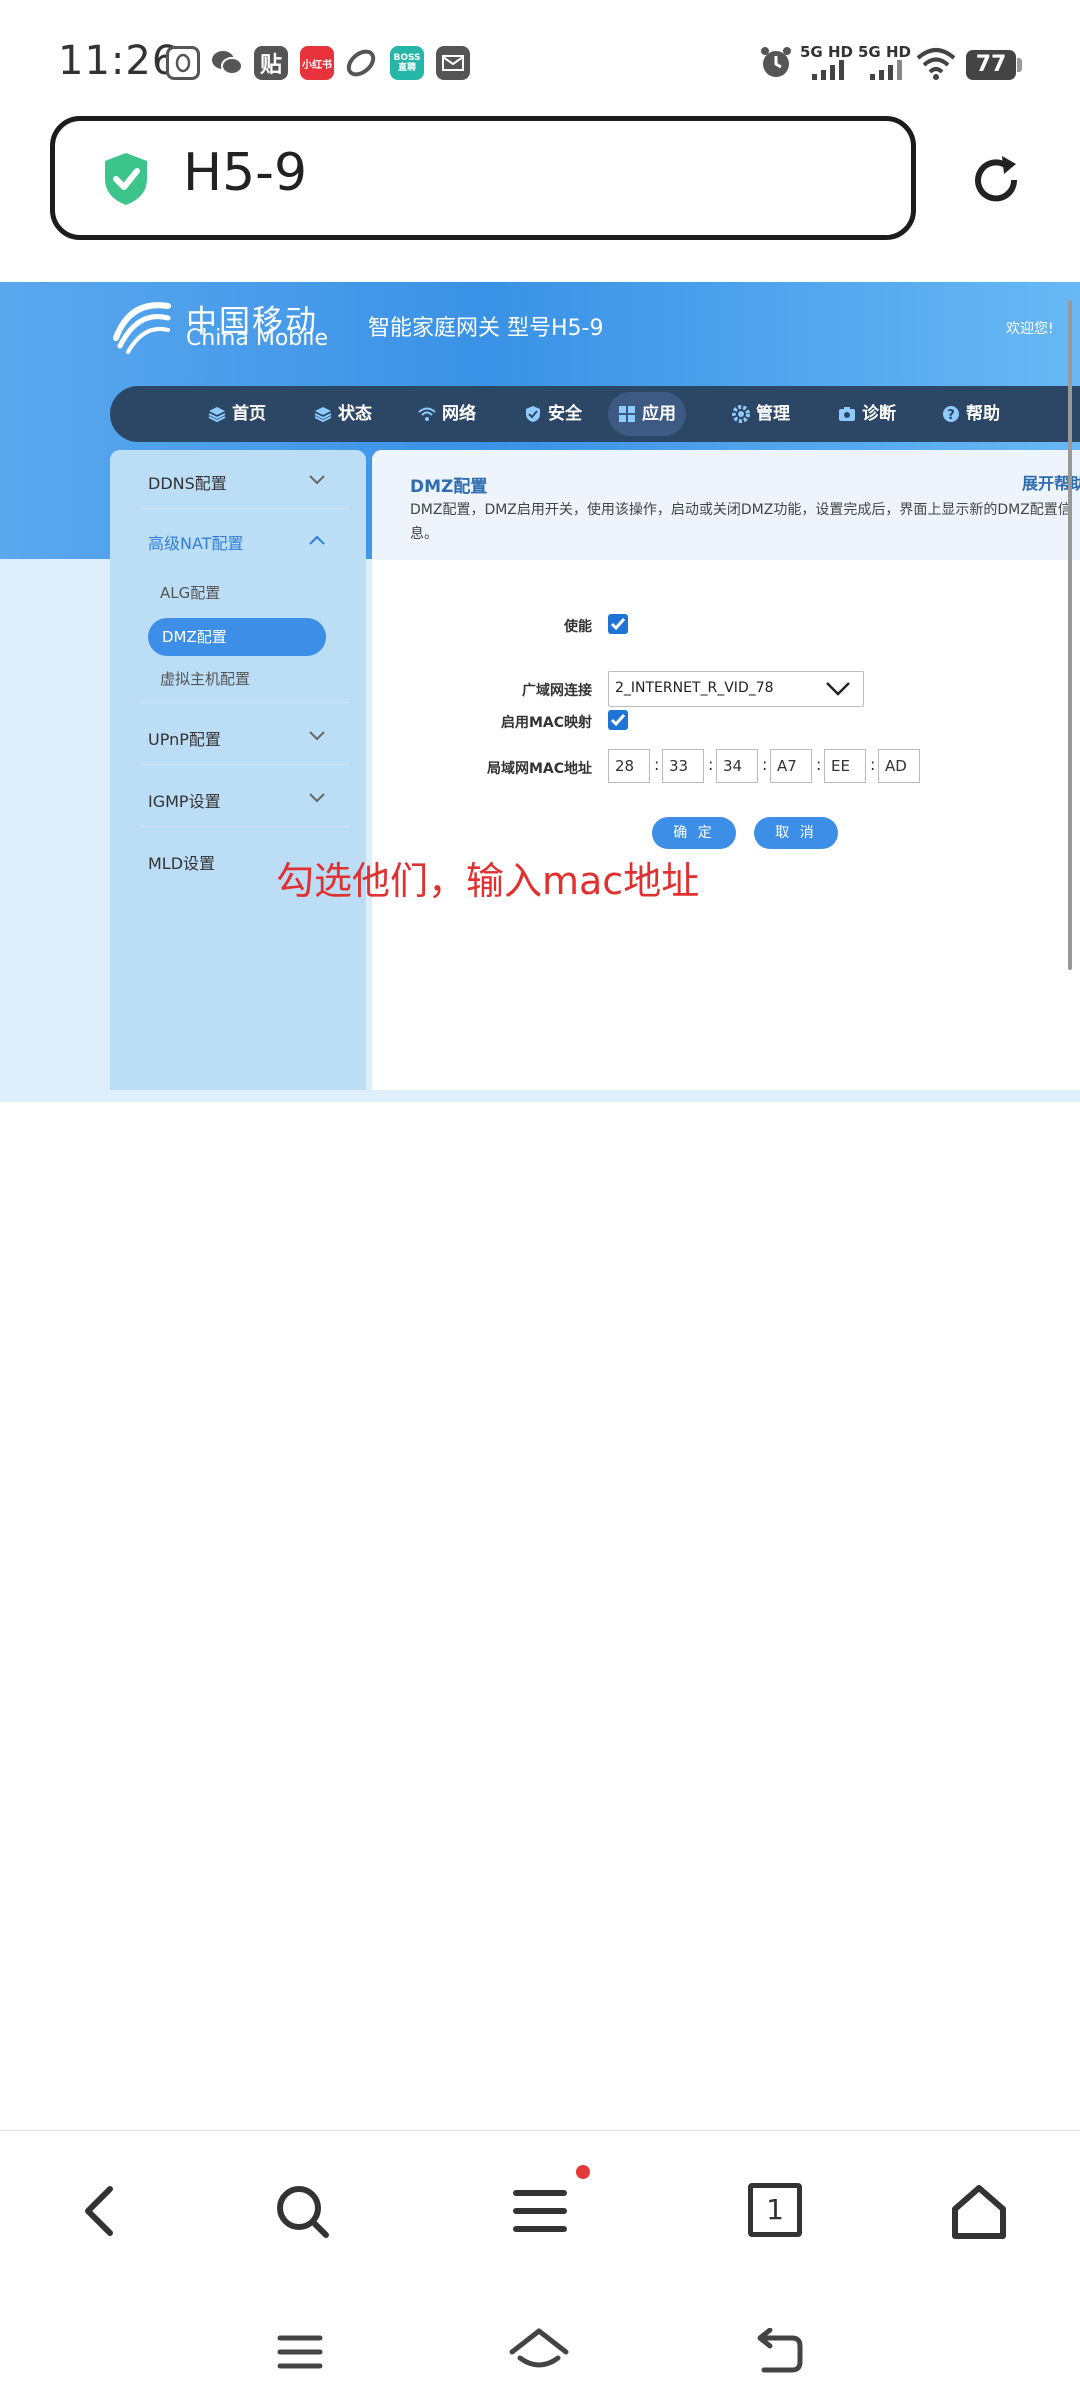  What do you see at coordinates (884, 52) in the screenshot?
I see `signal-2-label: 5G HD` at bounding box center [884, 52].